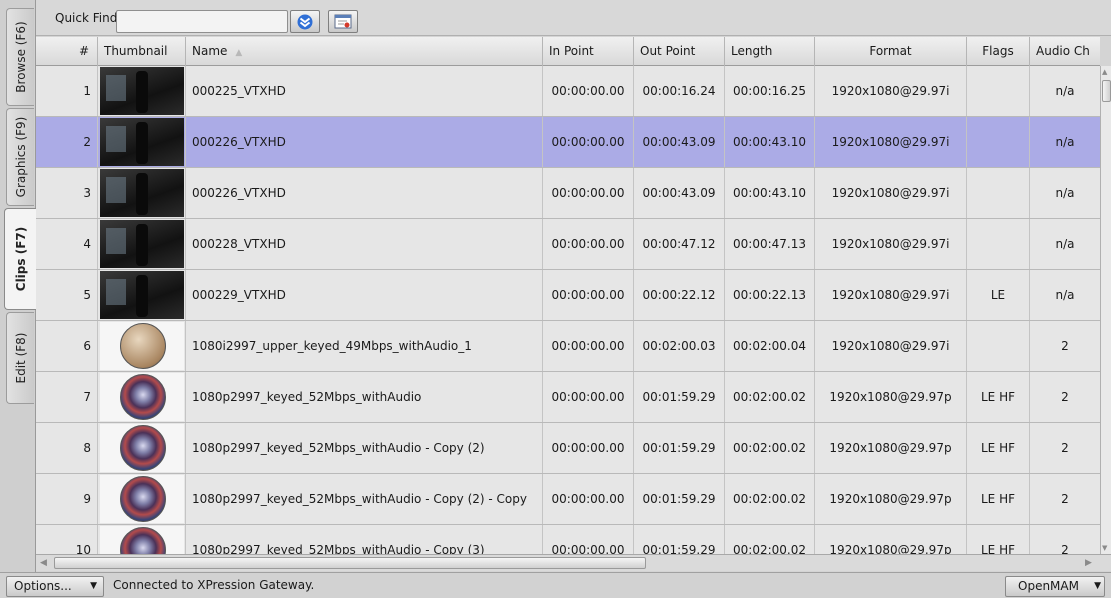  Describe the element at coordinates (770, 142) in the screenshot. I see `row-length: 00:00:43.10` at that location.